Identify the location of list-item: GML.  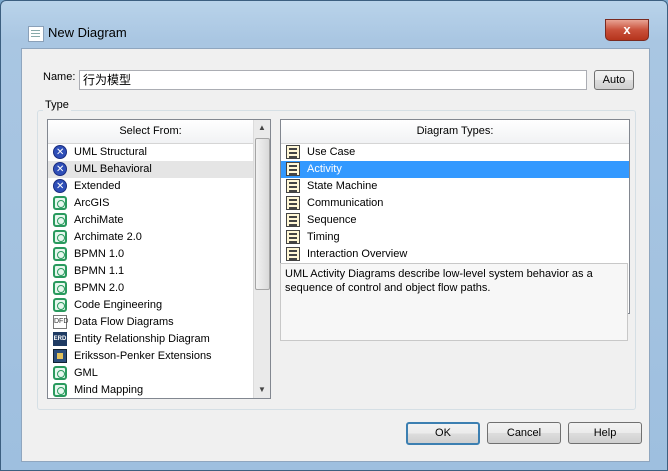
(150, 373).